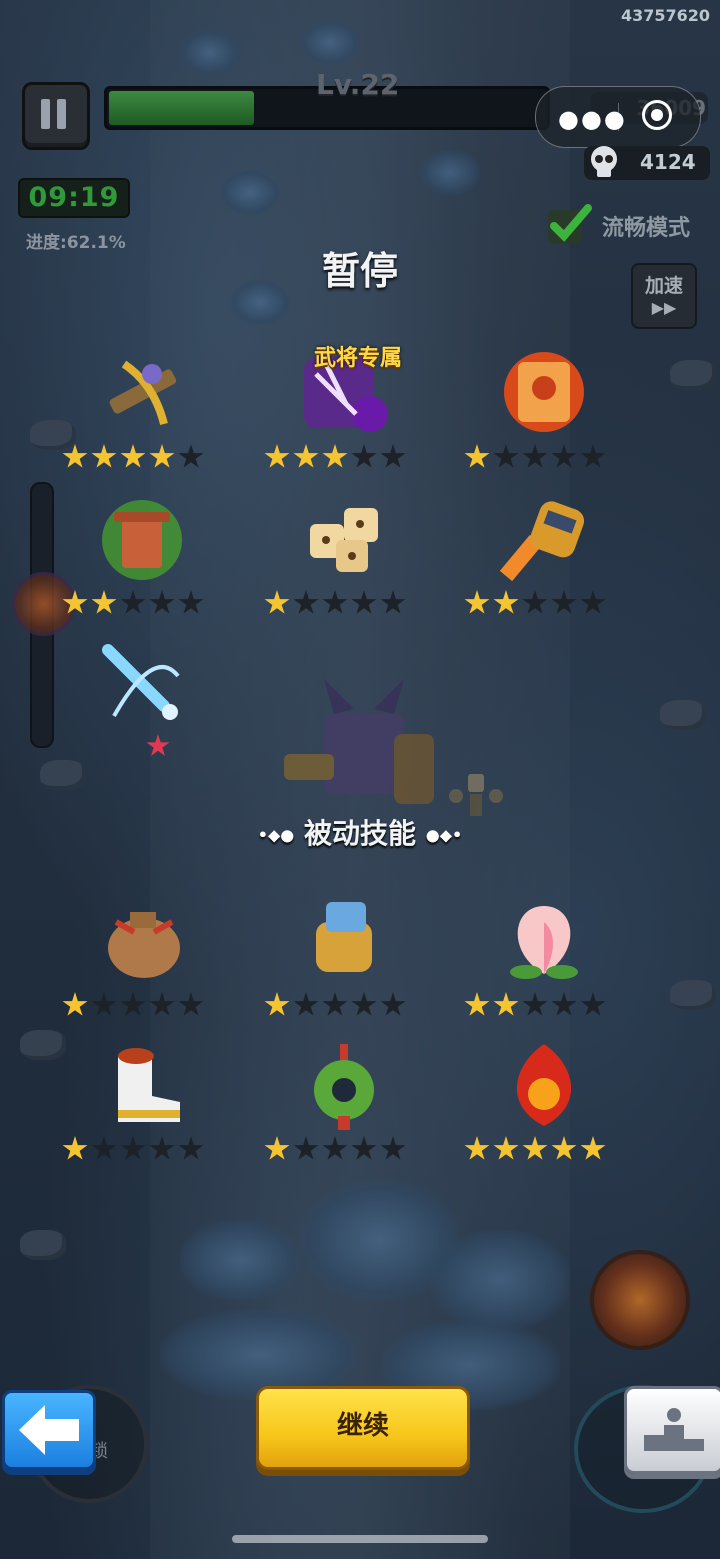 The width and height of the screenshot is (720, 1559). Describe the element at coordinates (142, 1084) in the screenshot. I see `boot-icon` at that location.